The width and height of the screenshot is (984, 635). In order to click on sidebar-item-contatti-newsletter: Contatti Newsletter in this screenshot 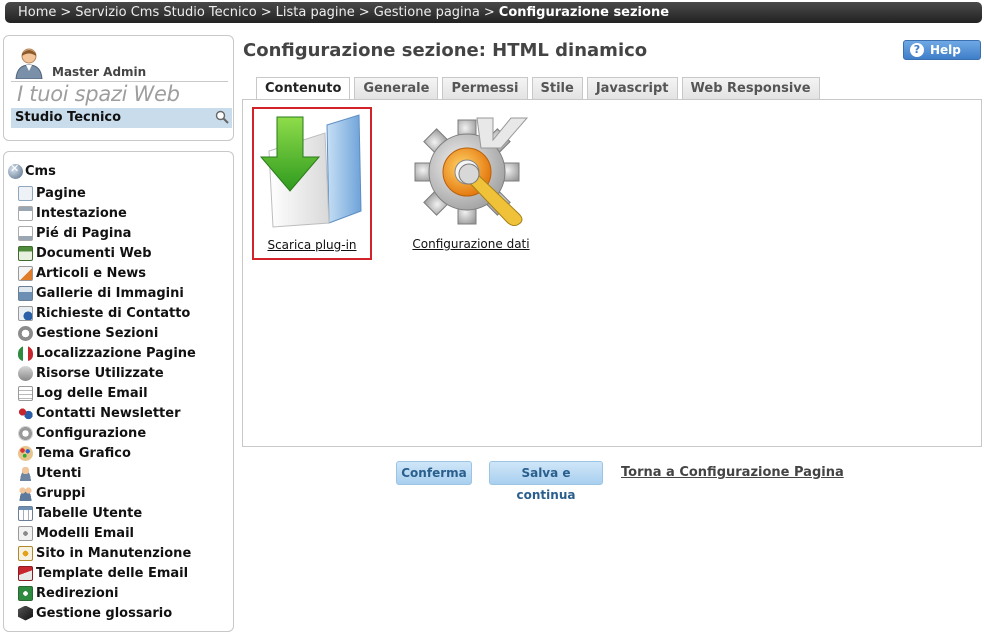, I will do `click(107, 413)`.